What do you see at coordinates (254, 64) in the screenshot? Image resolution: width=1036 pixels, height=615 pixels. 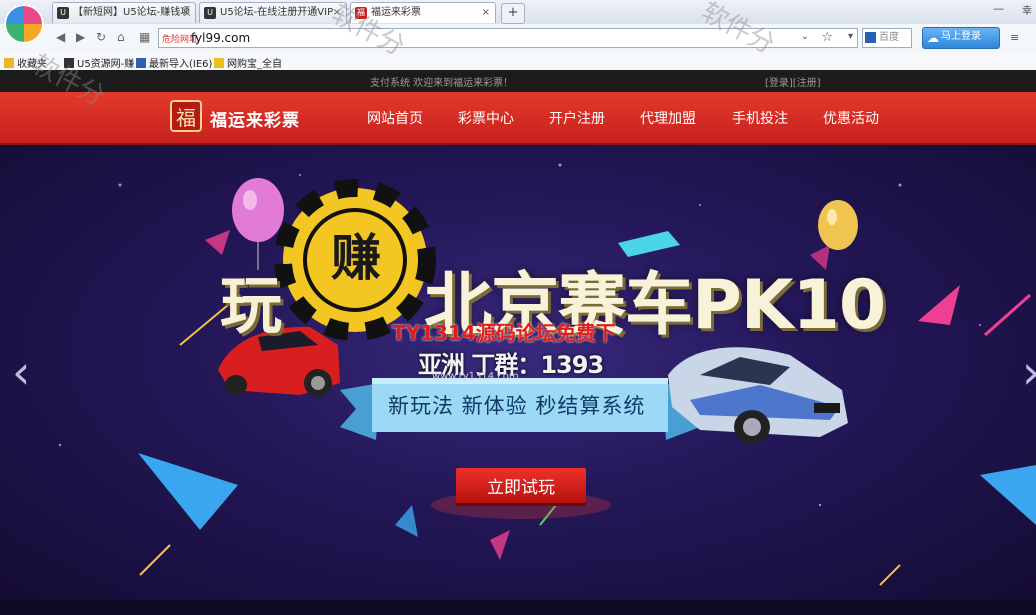 I see `favorite-label: 网购宝_全自` at bounding box center [254, 64].